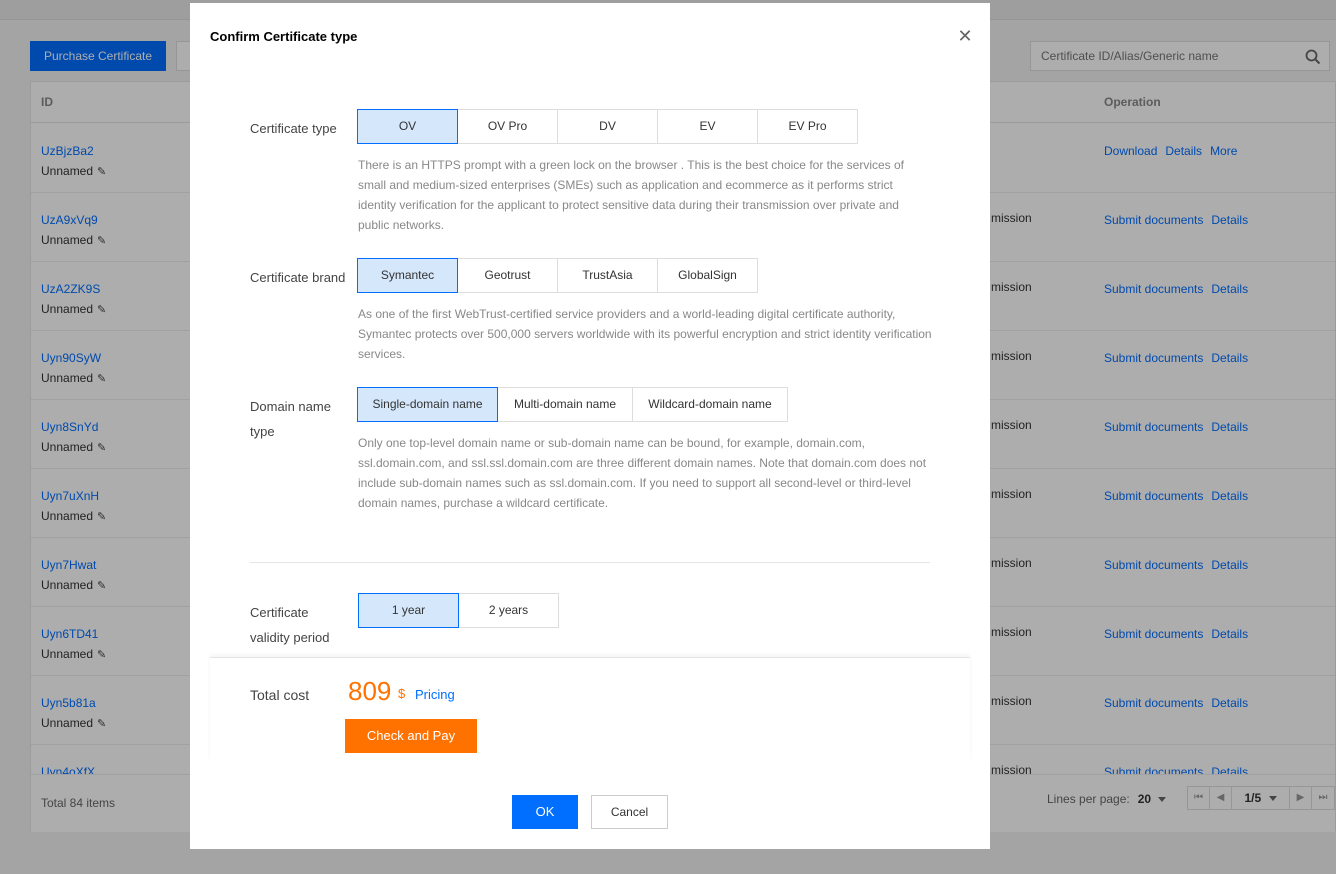 This screenshot has height=874, width=1336. What do you see at coordinates (545, 812) in the screenshot?
I see `ok-button: OK` at bounding box center [545, 812].